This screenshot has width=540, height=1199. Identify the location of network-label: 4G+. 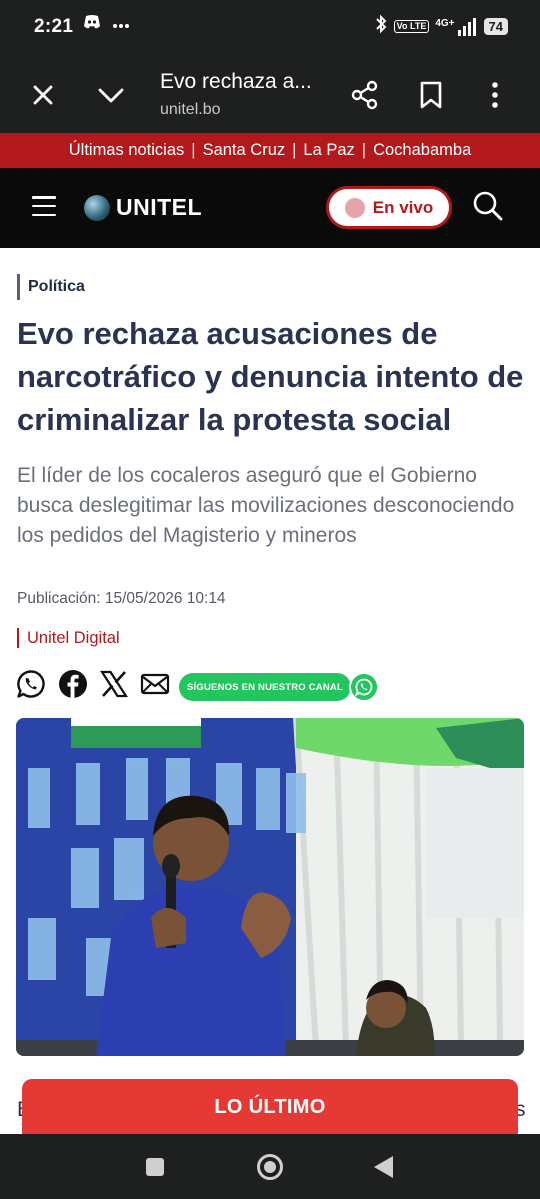
(445, 23).